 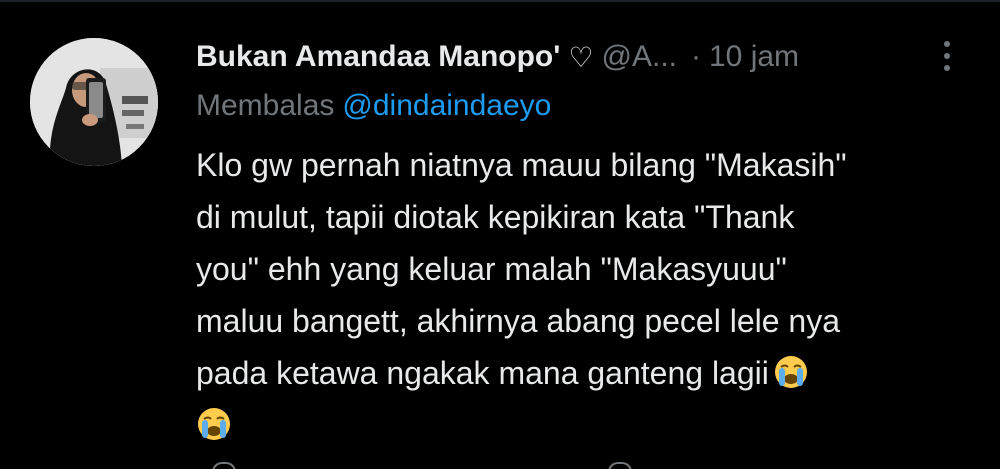 What do you see at coordinates (446, 106) in the screenshot?
I see `reply-mention-link: @dindaindaeyo` at bounding box center [446, 106].